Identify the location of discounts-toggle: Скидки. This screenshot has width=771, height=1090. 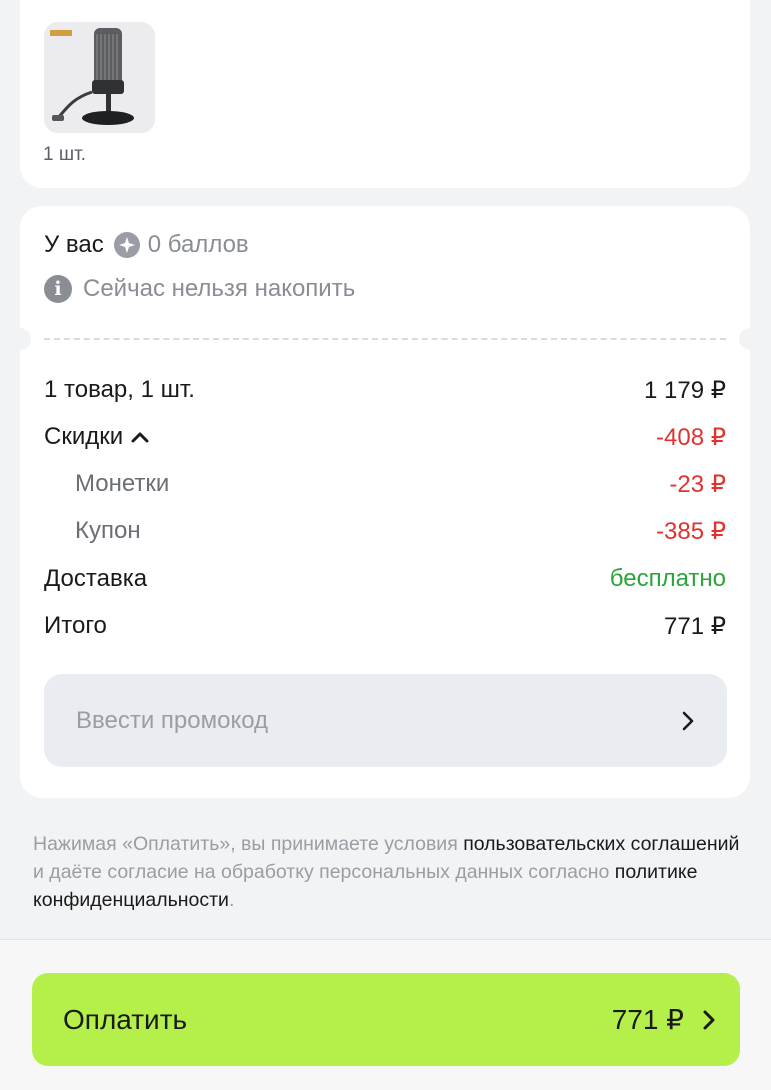
(96, 437).